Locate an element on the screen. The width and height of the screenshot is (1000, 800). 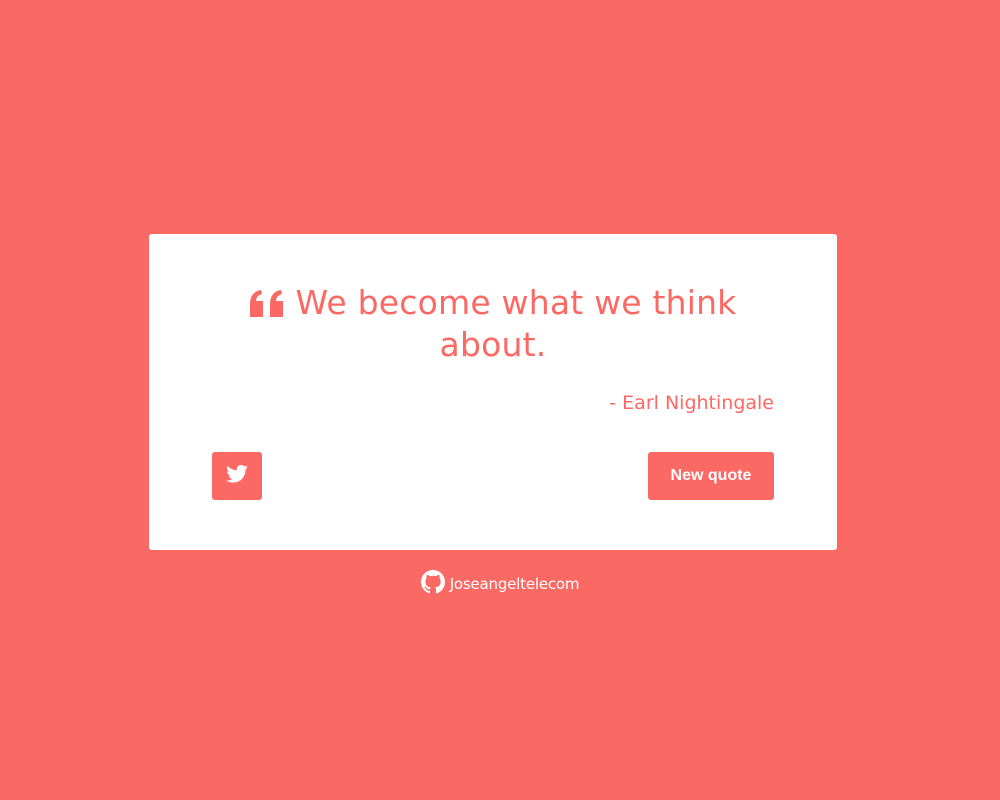
quote-left-icon is located at coordinates (266, 304).